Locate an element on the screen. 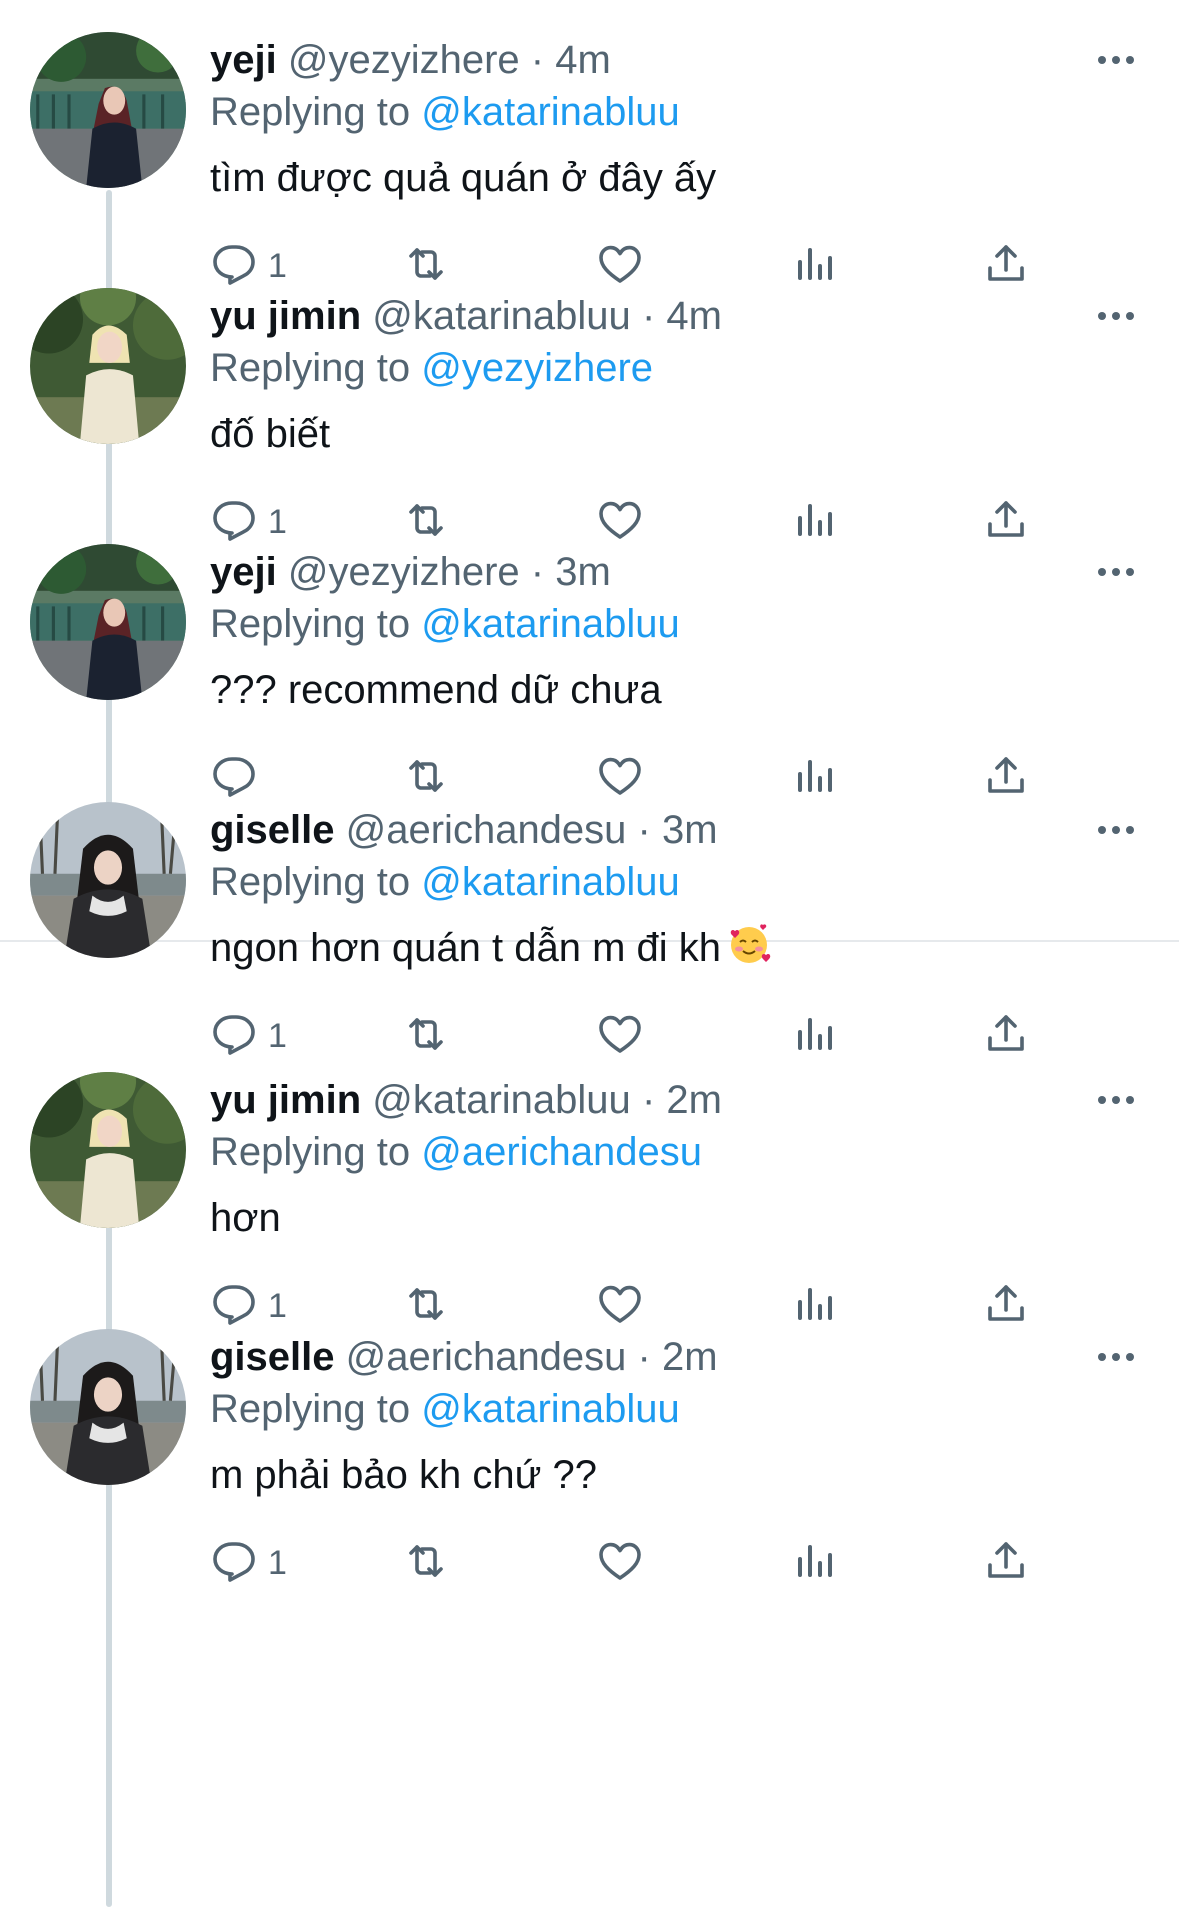 This screenshot has width=1179, height=1907. tweet-header: yeji @yezyizhere · 3m is located at coordinates (410, 572).